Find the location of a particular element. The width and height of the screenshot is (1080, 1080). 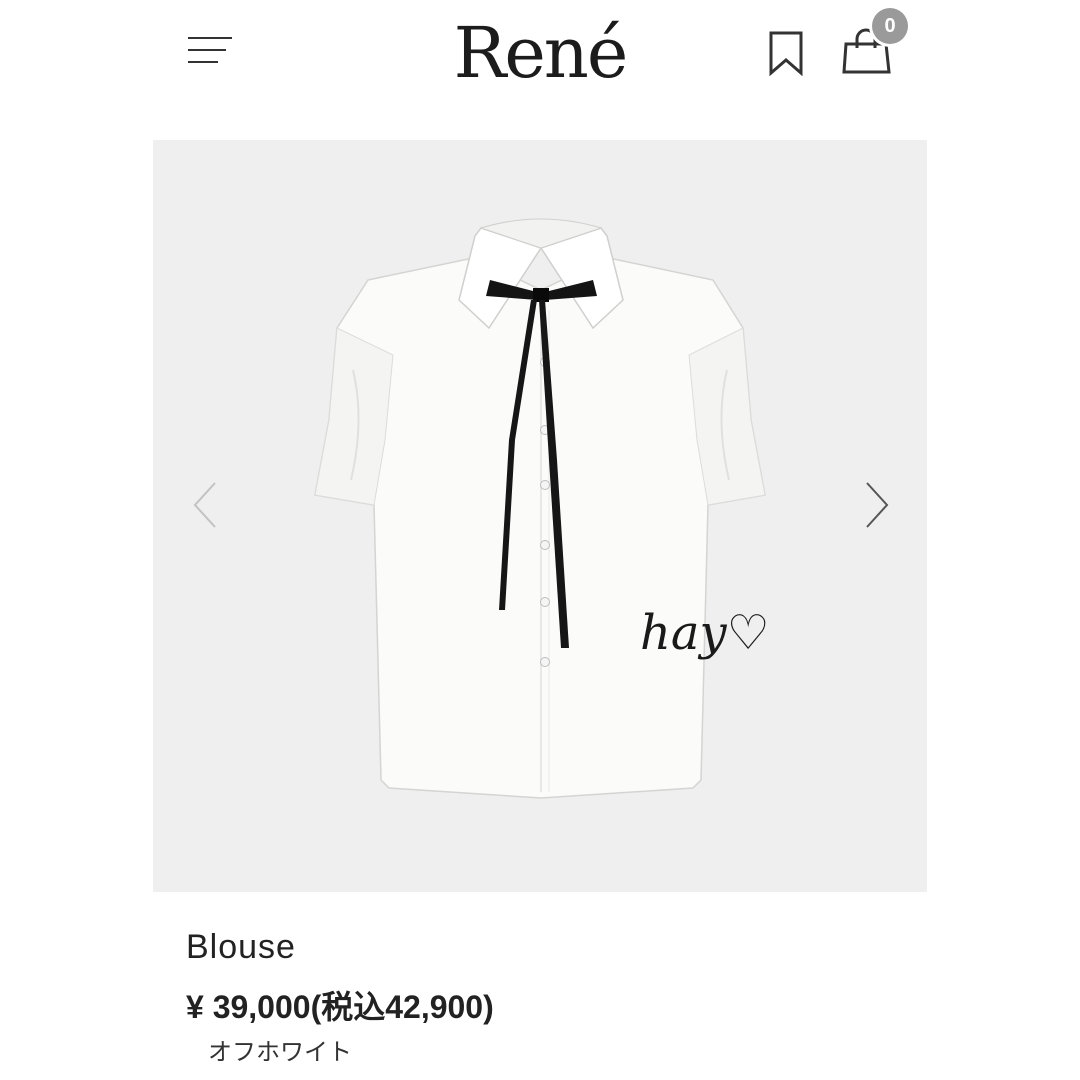

product-color-name: オフホワイト is located at coordinates (280, 1052).